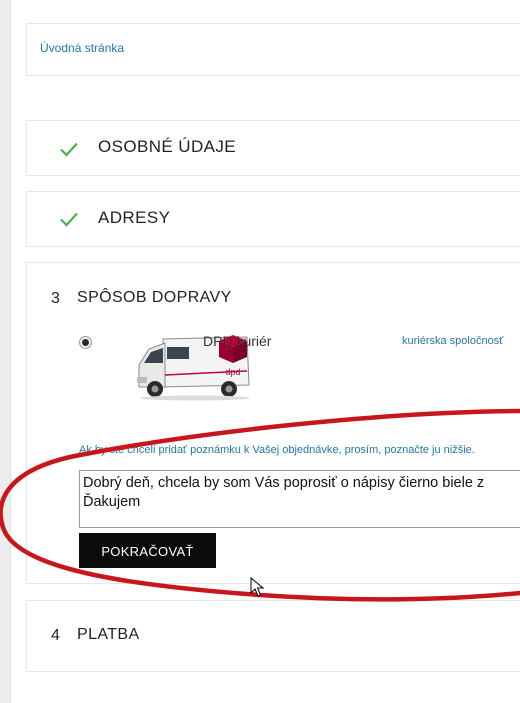 The image size is (520, 703). What do you see at coordinates (237, 341) in the screenshot?
I see `carrier-name: DPD kuriér` at bounding box center [237, 341].